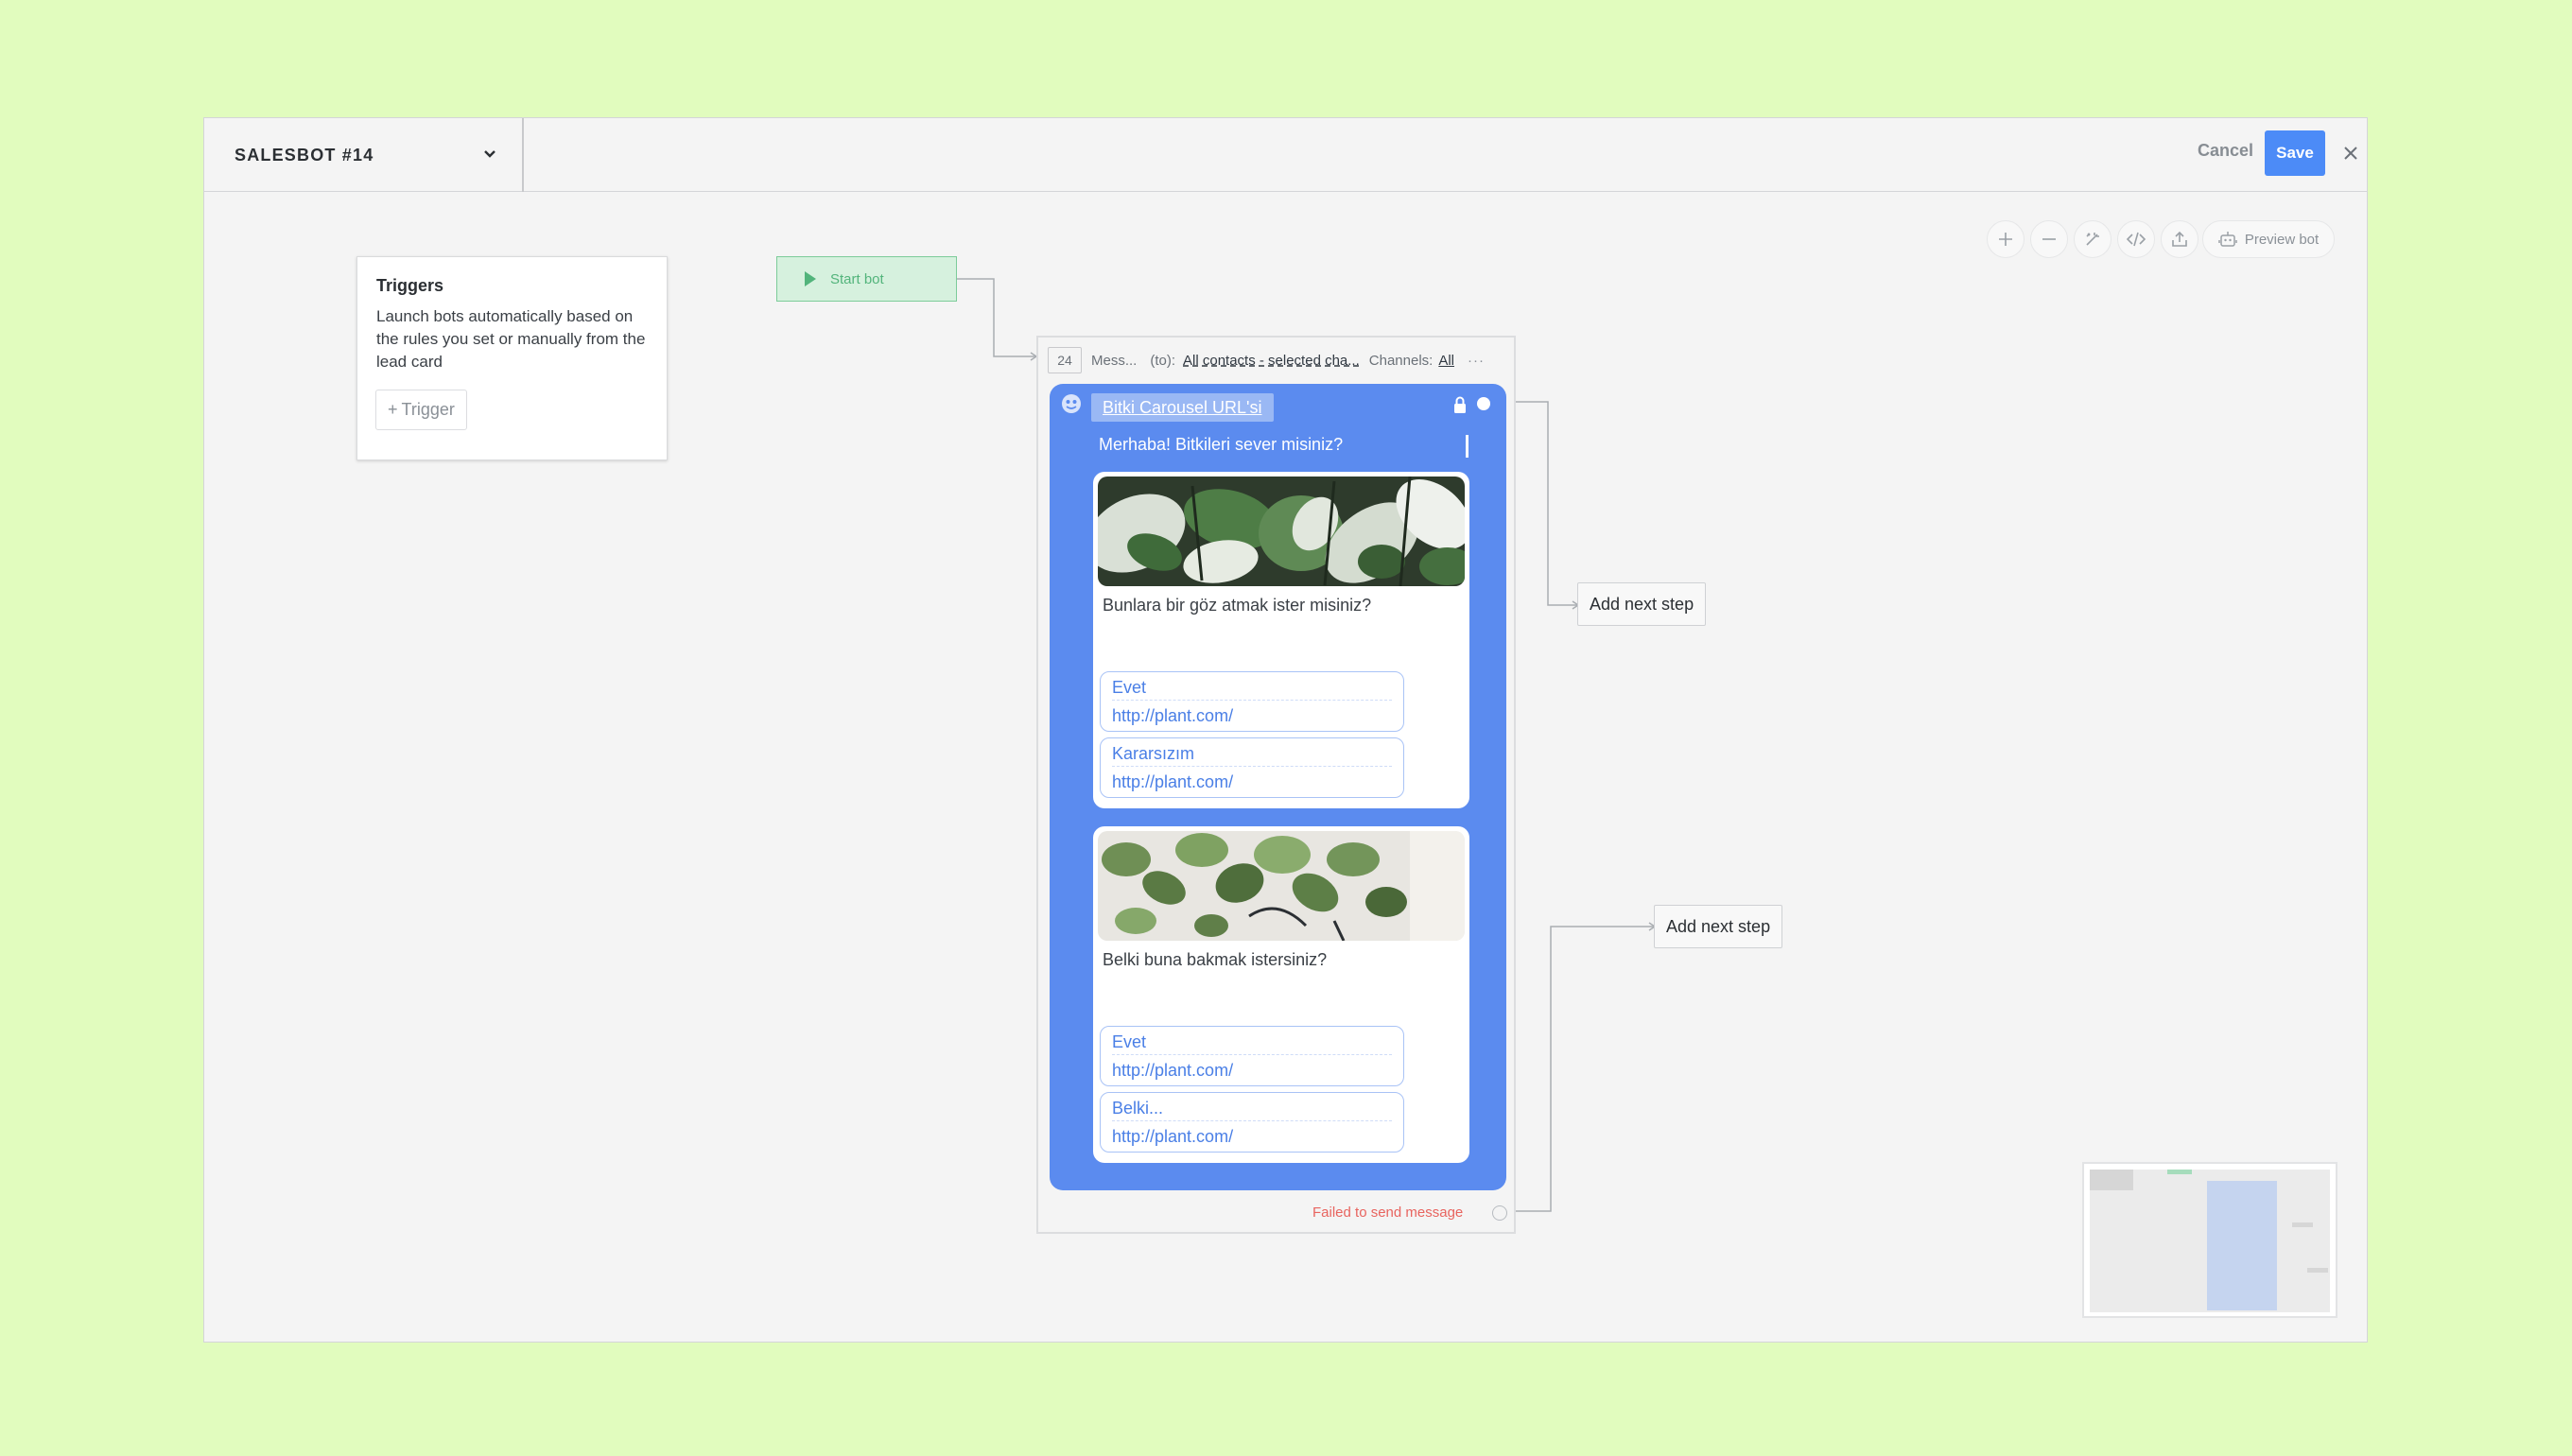 The image size is (2572, 1456). What do you see at coordinates (1499, 1213) in the screenshot?
I see `failure-connector-dot` at bounding box center [1499, 1213].